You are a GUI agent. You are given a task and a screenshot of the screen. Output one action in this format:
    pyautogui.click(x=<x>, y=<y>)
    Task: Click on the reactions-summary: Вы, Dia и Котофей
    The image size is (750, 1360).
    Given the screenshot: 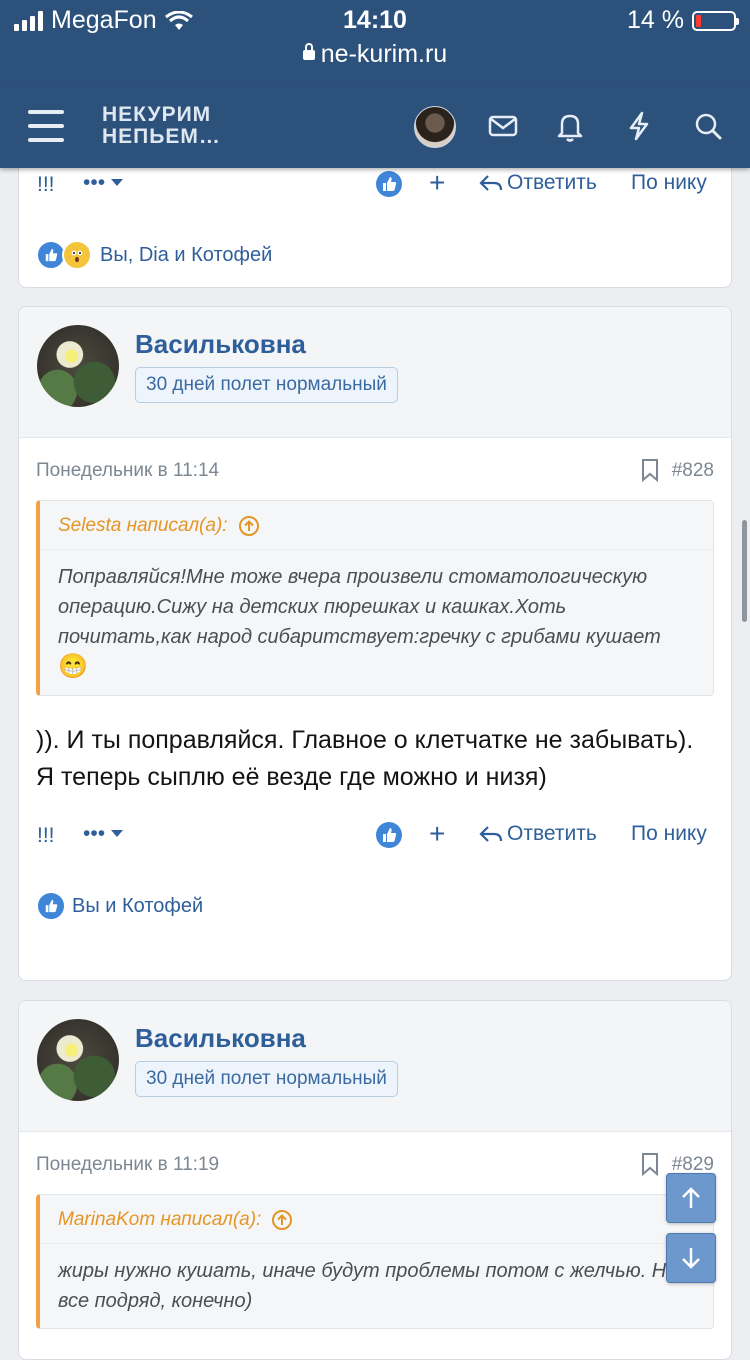 What is the action you would take?
    pyautogui.click(x=375, y=255)
    